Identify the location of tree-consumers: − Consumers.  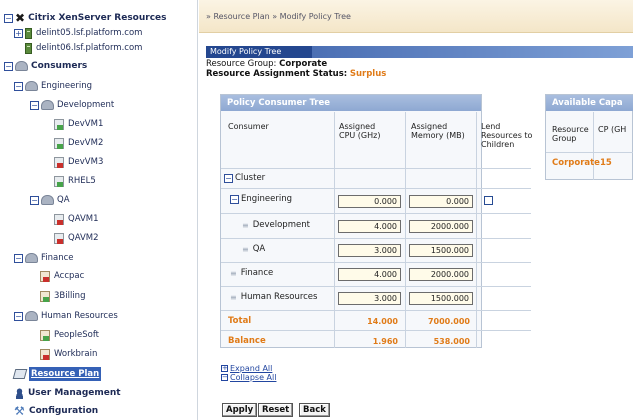
(45, 66).